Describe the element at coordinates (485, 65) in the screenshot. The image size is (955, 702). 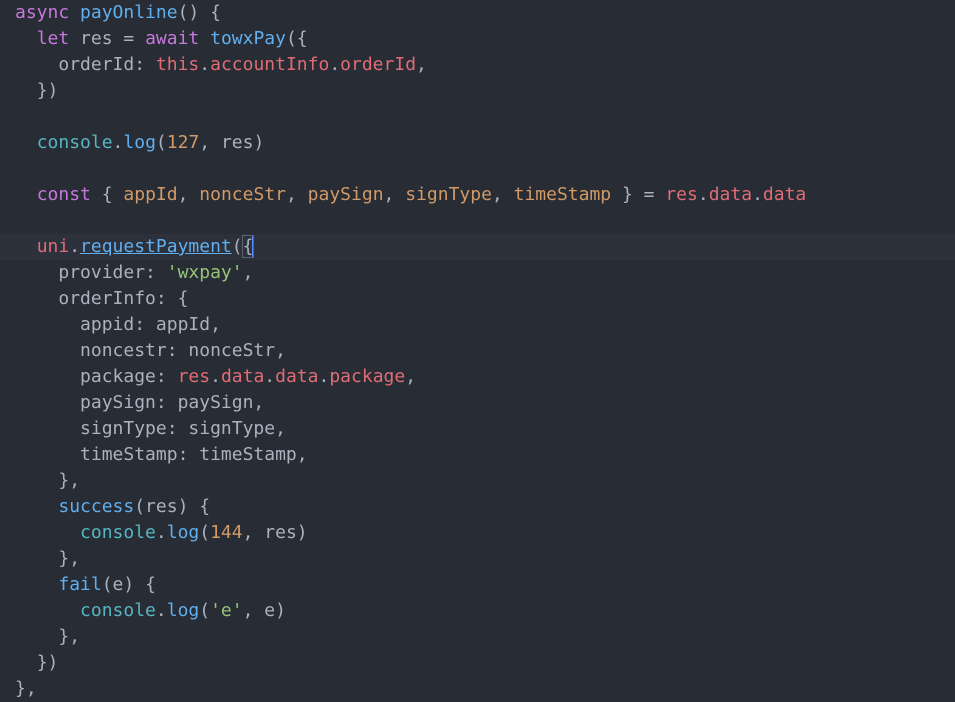
I see `code-line: orderId: this.accountInfo.orderId,` at that location.